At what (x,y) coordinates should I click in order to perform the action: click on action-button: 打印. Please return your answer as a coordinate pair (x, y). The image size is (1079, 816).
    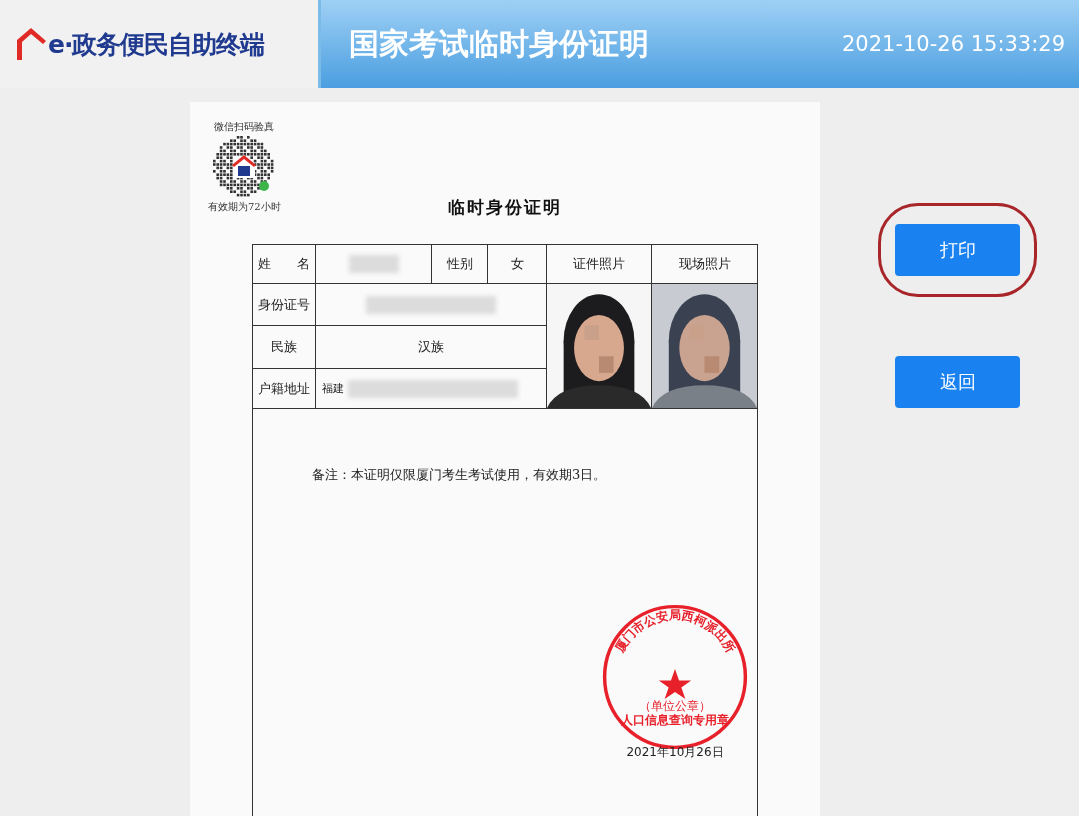
    Looking at the image, I should click on (957, 250).